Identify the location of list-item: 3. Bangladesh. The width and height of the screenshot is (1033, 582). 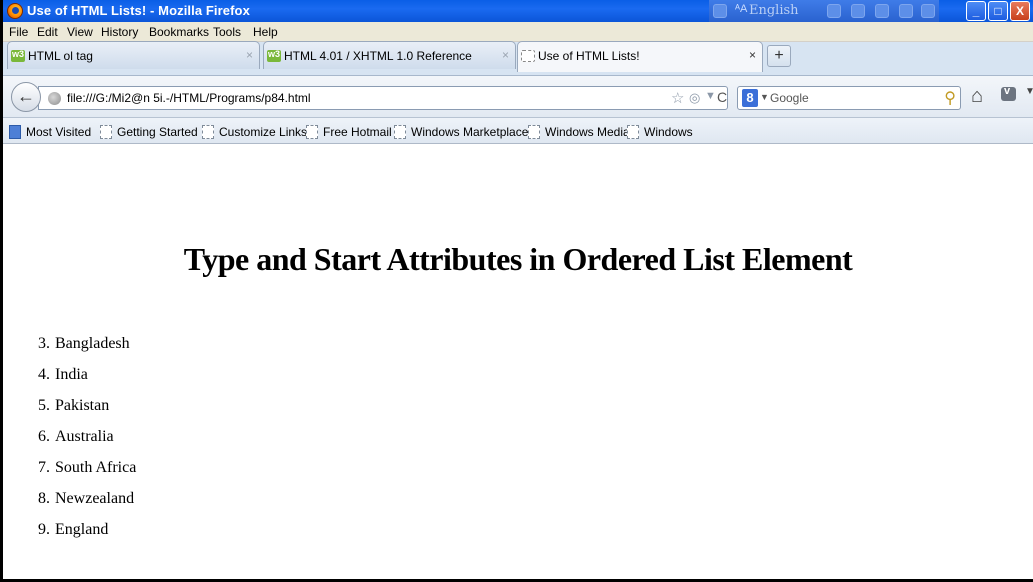
(85, 343).